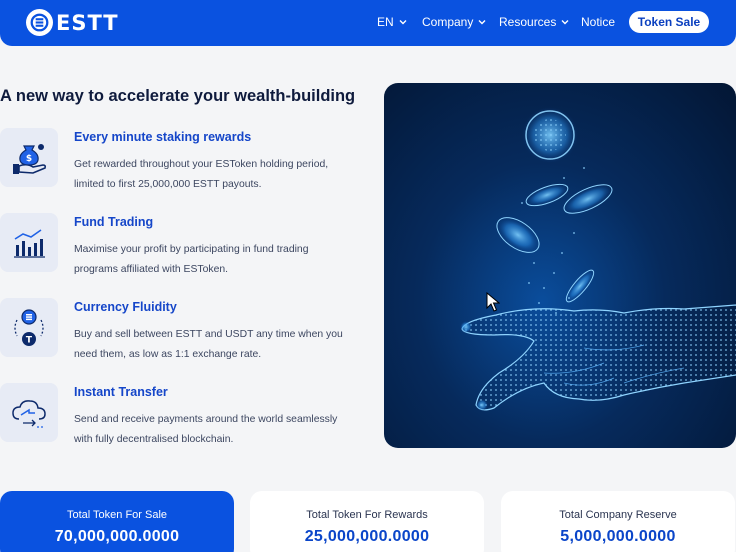 This screenshot has width=736, height=552. Describe the element at coordinates (618, 521) in the screenshot. I see `stat-card-company-reserve: Total Company Reserve 5,000,000.0000` at that location.